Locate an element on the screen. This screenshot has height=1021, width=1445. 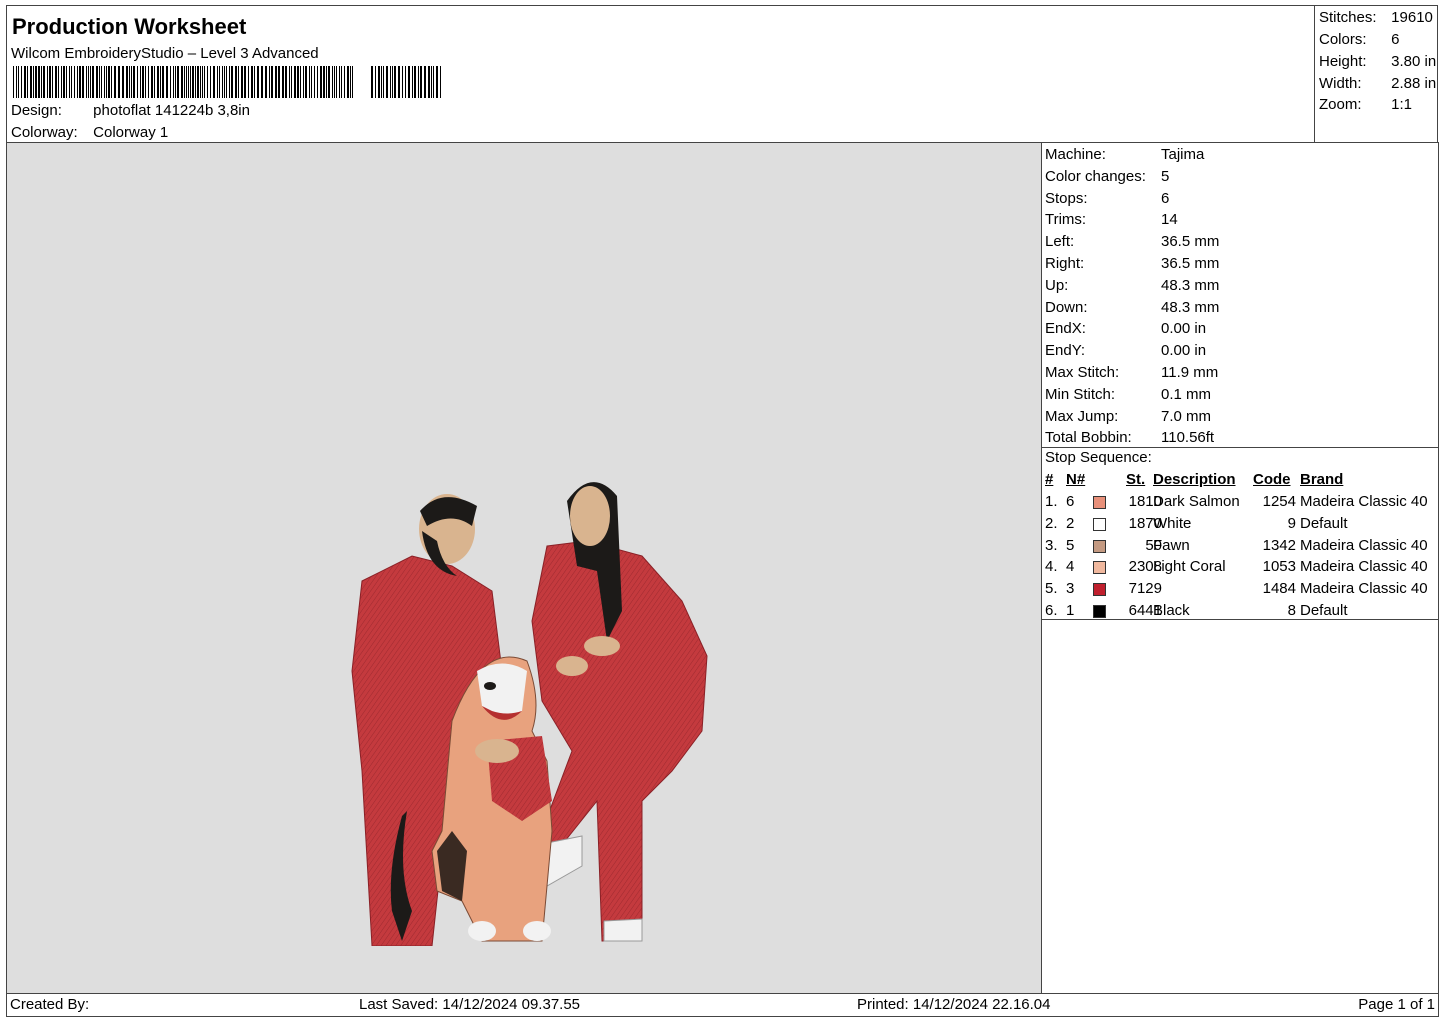
stop-sequence-row: 6. 1 6441 Black 8 Default is located at coordinates (1241, 613).